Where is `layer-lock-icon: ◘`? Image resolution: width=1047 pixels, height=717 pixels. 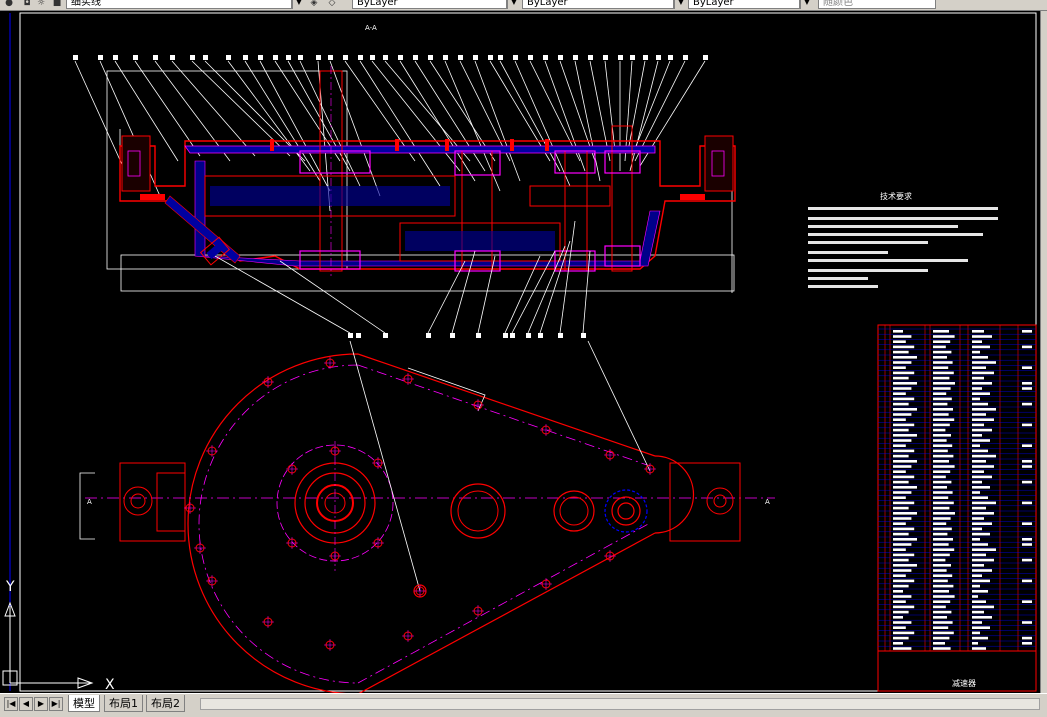
layer-lock-icon: ◘ is located at coordinates (27, 4).